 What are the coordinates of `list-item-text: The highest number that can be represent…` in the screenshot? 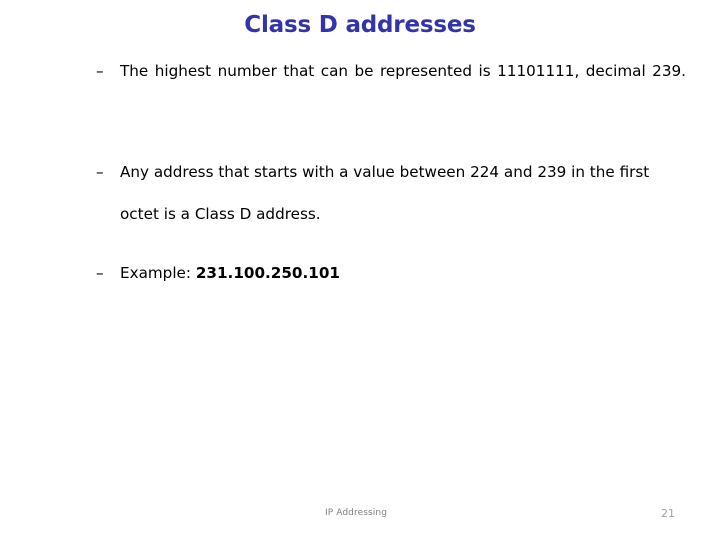 It's located at (403, 71).